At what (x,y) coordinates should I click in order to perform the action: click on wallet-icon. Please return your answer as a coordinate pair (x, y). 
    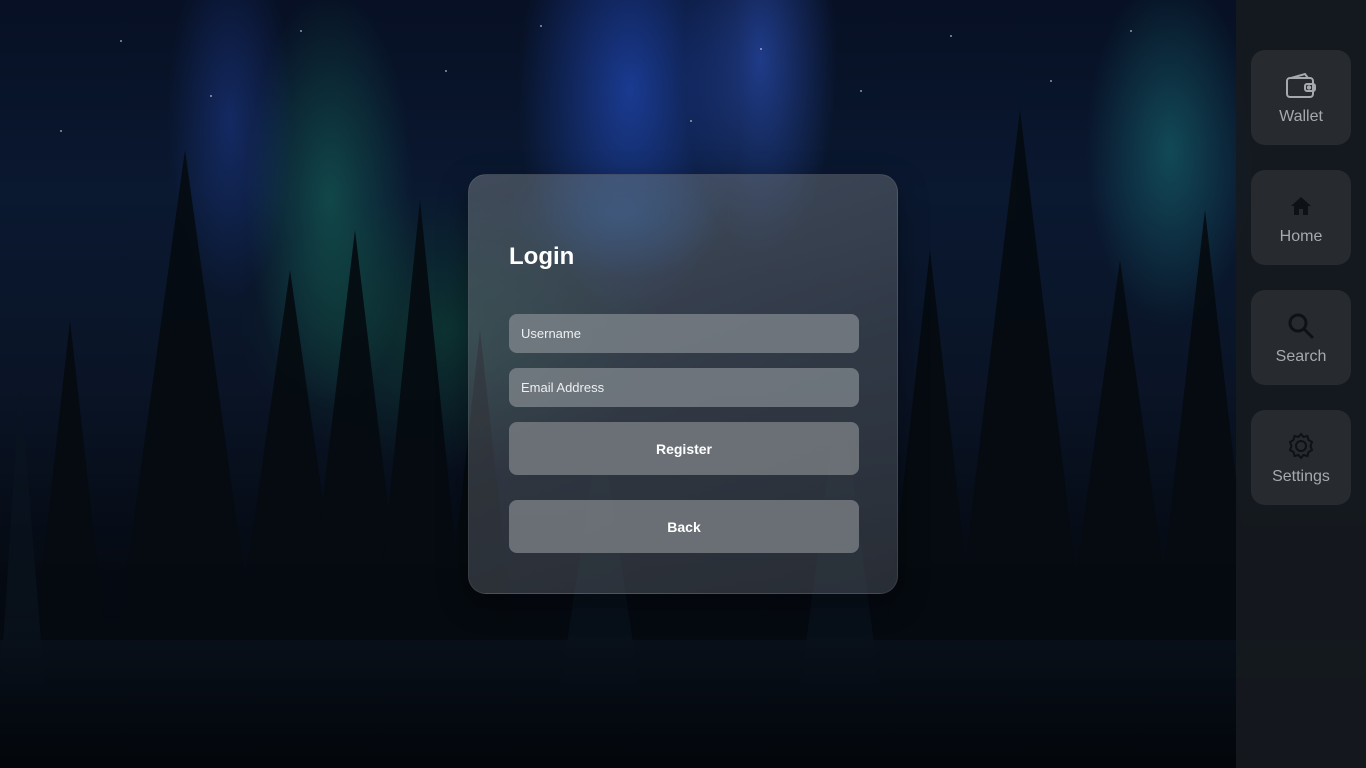
    Looking at the image, I should click on (1301, 86).